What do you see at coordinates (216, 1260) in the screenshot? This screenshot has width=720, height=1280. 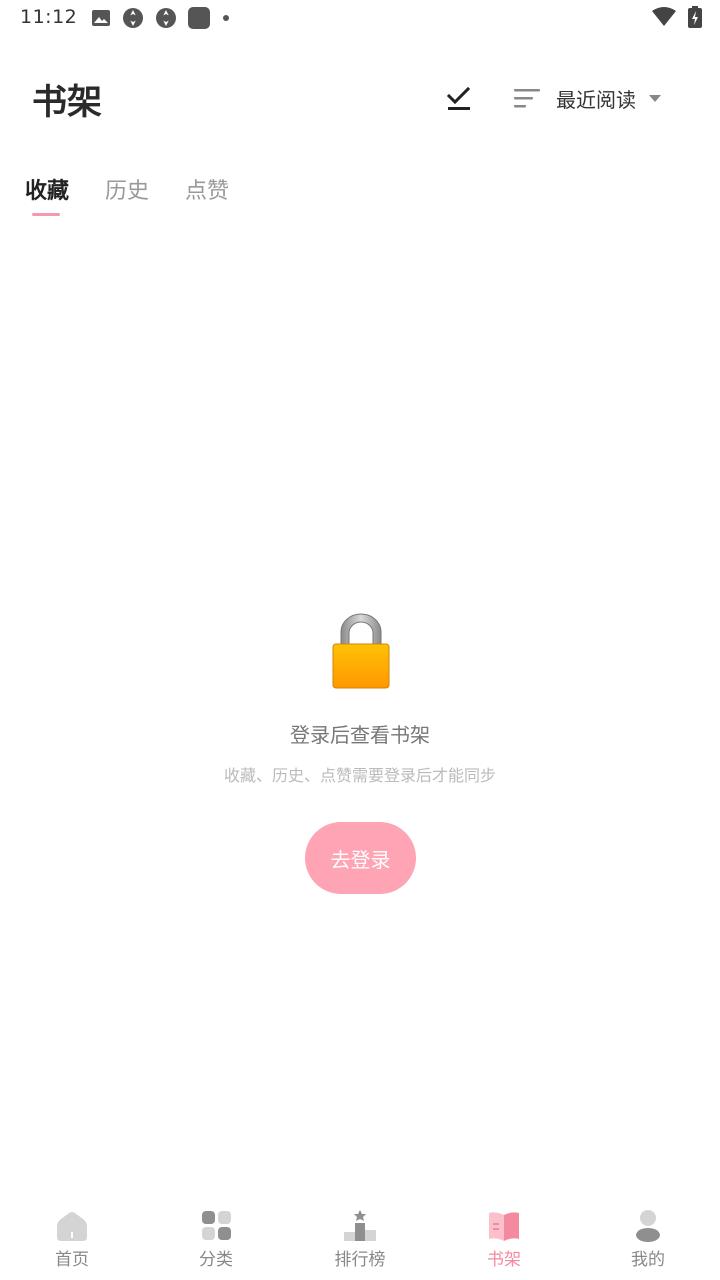 I see `nav-label: 分类` at bounding box center [216, 1260].